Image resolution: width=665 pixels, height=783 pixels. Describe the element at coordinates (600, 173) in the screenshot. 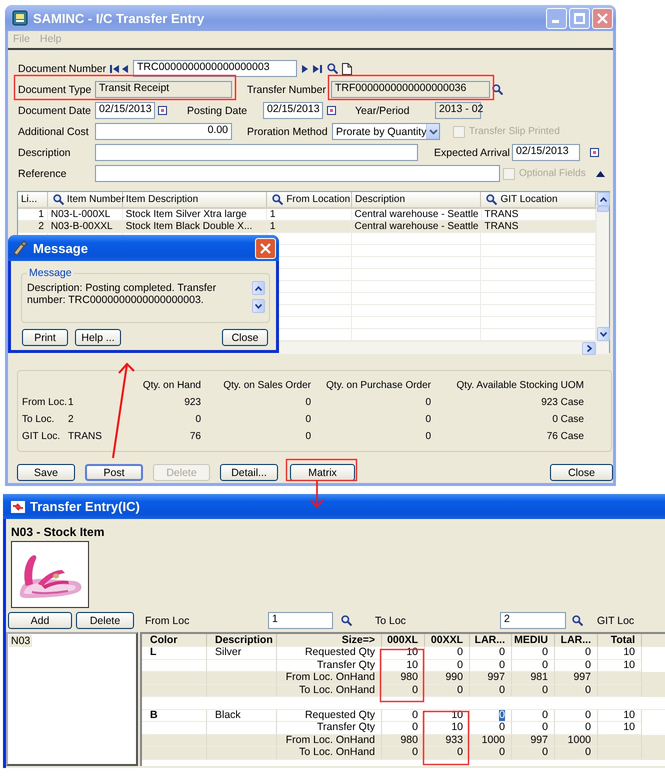

I see `triangle-up-icon` at that location.